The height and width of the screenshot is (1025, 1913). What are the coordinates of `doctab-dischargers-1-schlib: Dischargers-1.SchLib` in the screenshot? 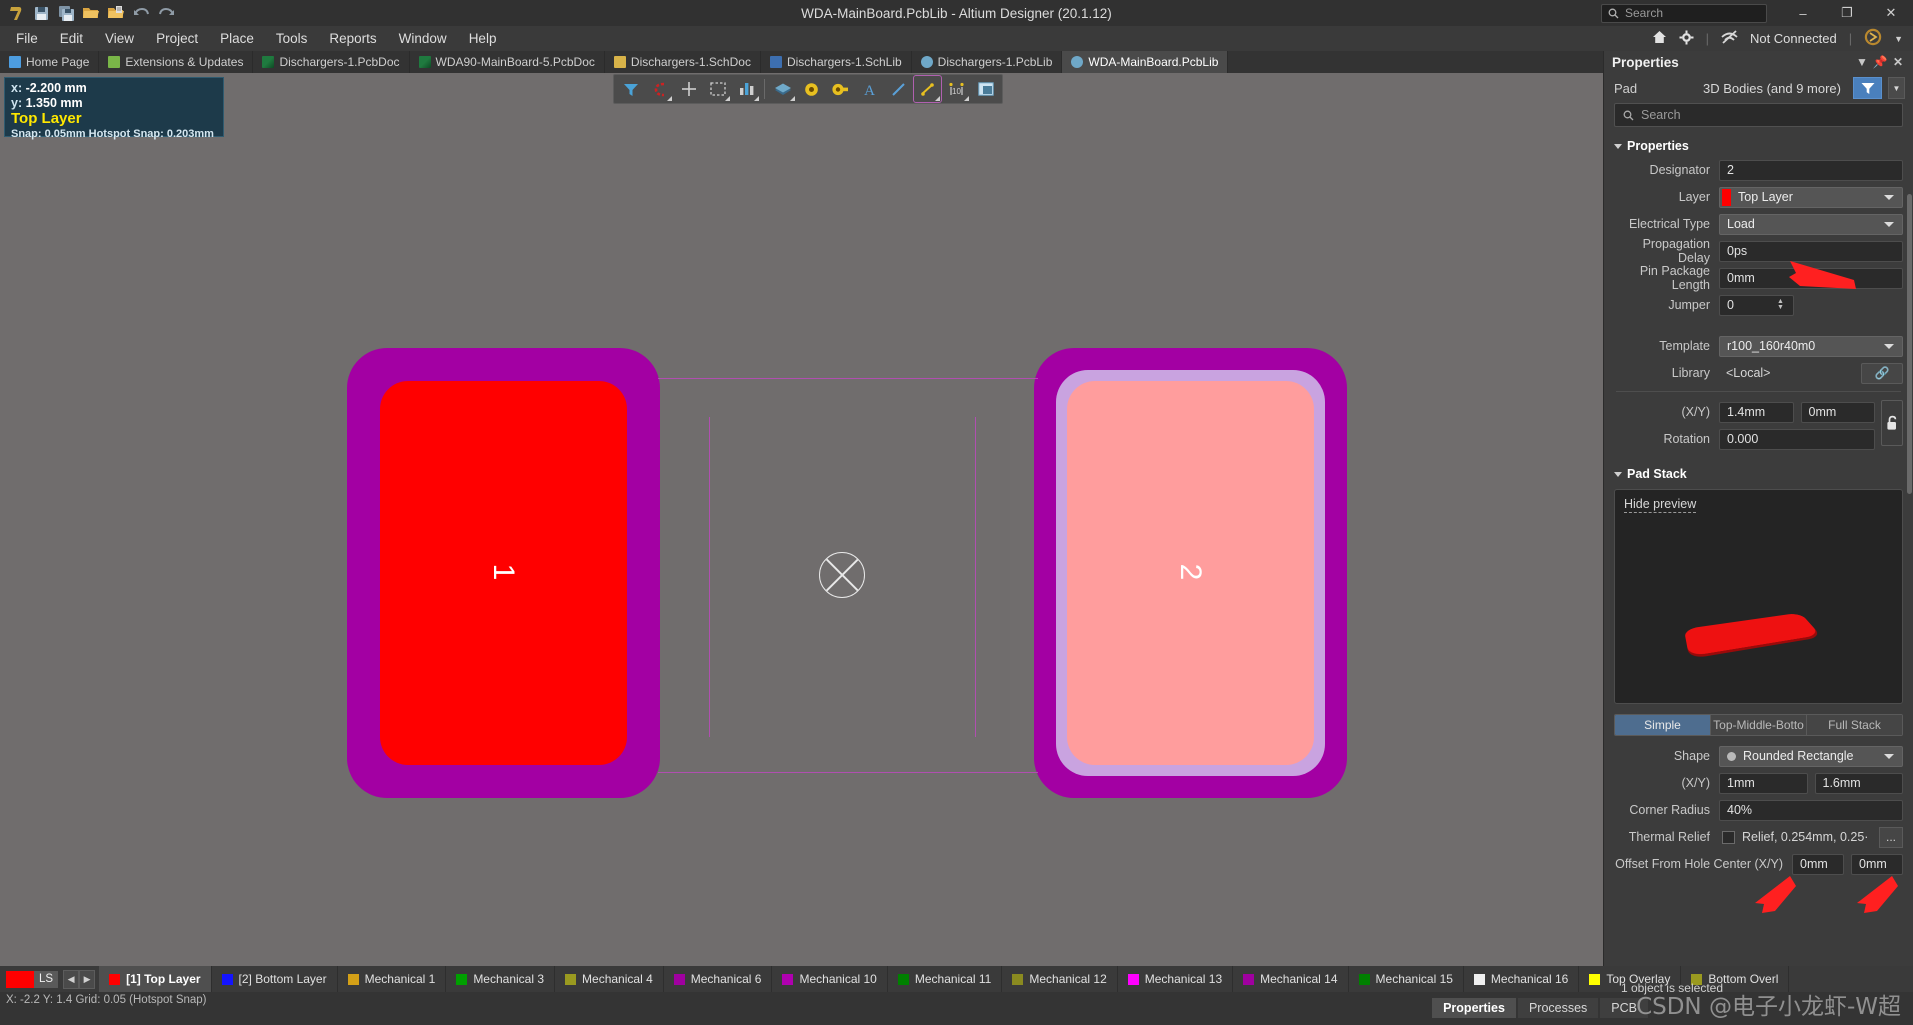 It's located at (836, 62).